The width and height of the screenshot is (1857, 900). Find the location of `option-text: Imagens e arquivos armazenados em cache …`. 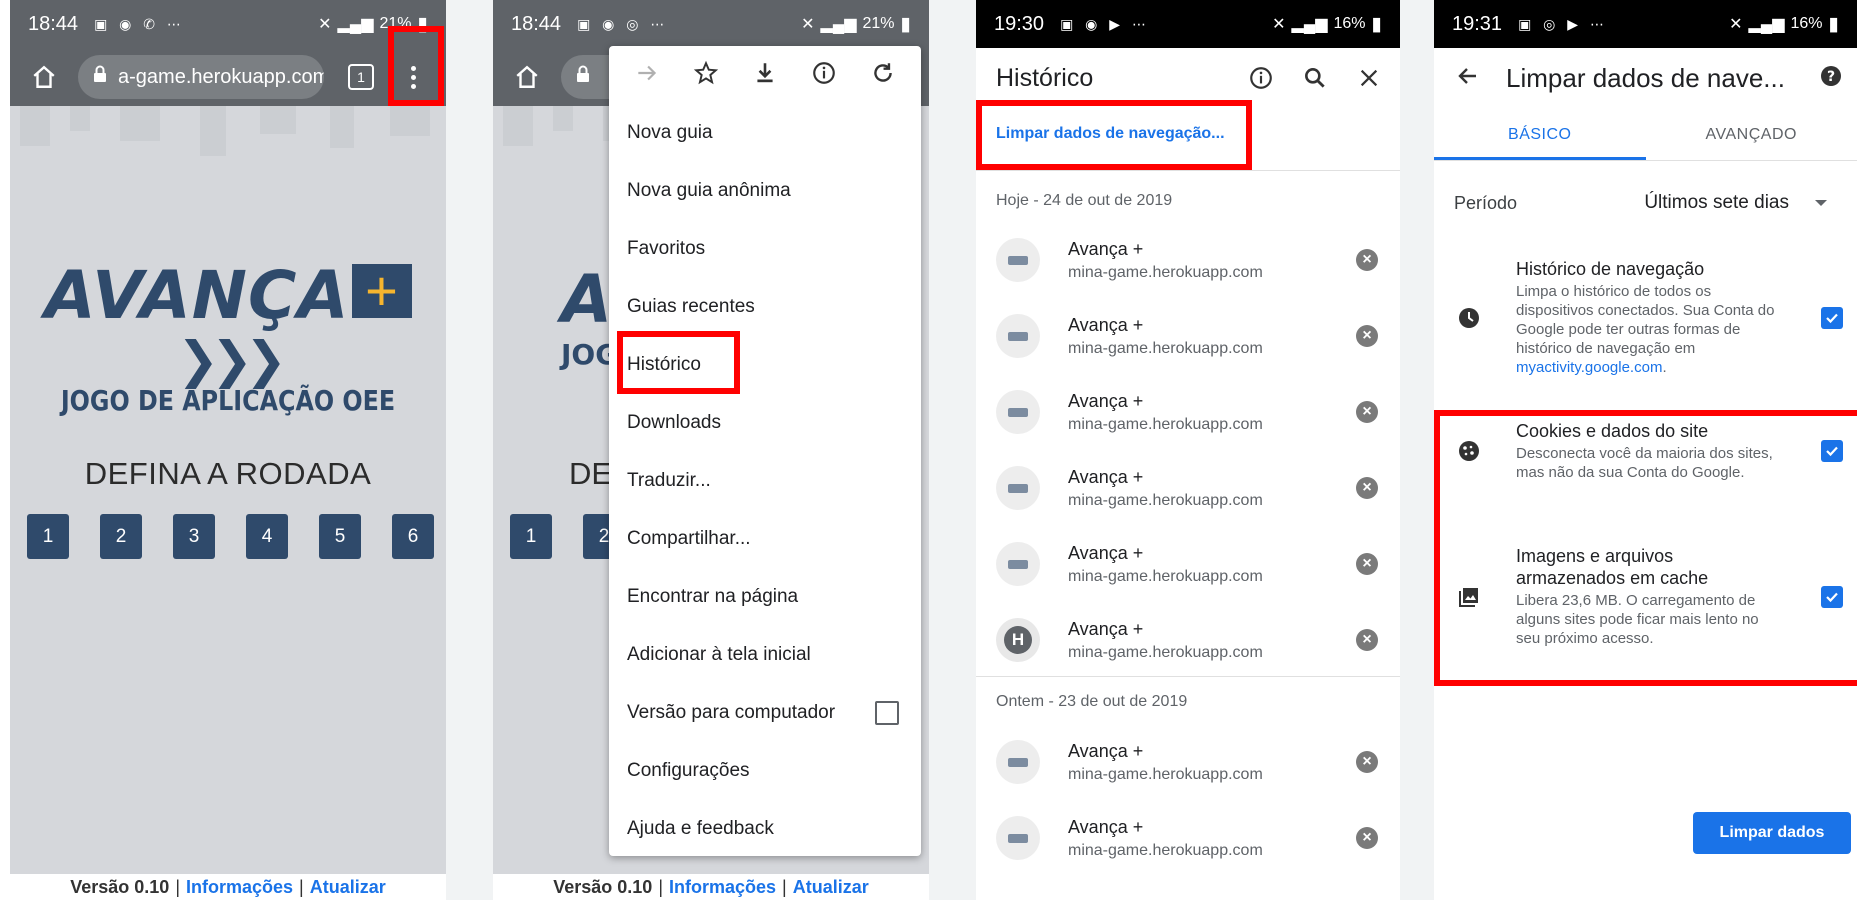

option-text: Imagens e arquivos armazenados em cache … is located at coordinates (1651, 596).